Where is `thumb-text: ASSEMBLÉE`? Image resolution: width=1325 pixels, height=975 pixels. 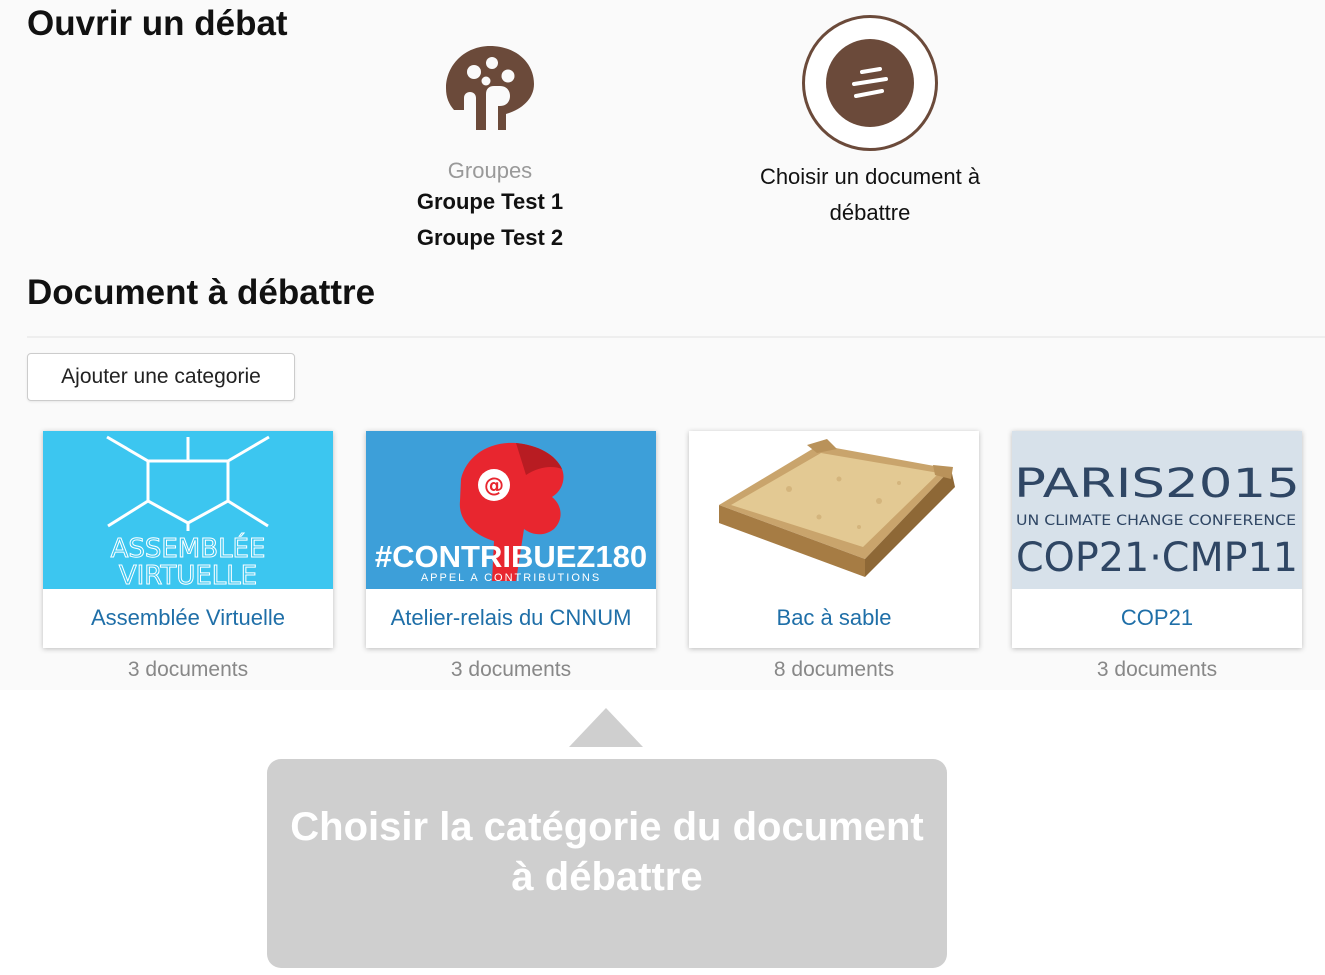 thumb-text: ASSEMBLÉE is located at coordinates (188, 548).